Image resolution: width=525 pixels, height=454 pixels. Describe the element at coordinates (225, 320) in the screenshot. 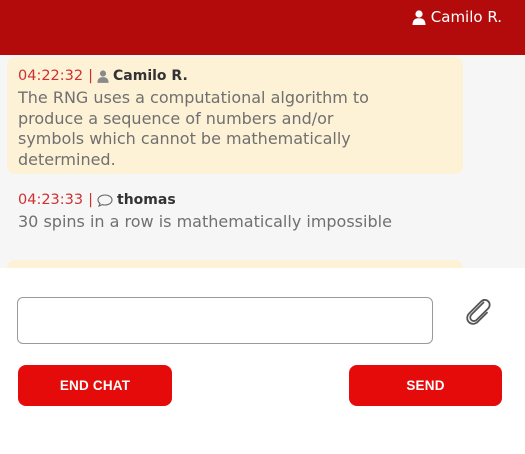

I see `message-input` at that location.